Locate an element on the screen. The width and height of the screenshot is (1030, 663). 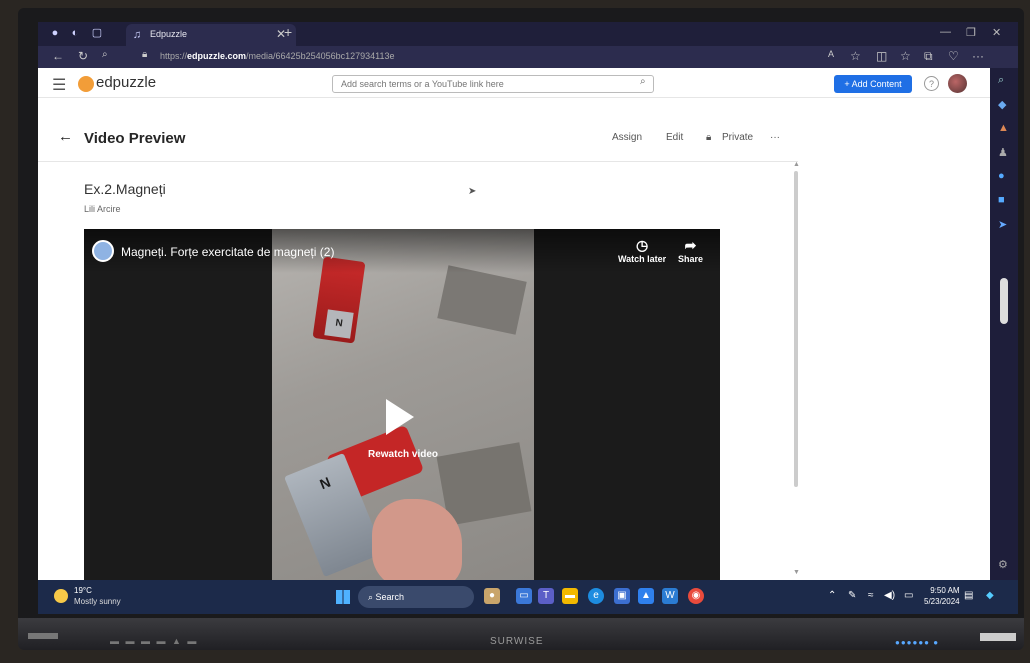
send-icon: ➤ is located at coordinates (1002, 224).